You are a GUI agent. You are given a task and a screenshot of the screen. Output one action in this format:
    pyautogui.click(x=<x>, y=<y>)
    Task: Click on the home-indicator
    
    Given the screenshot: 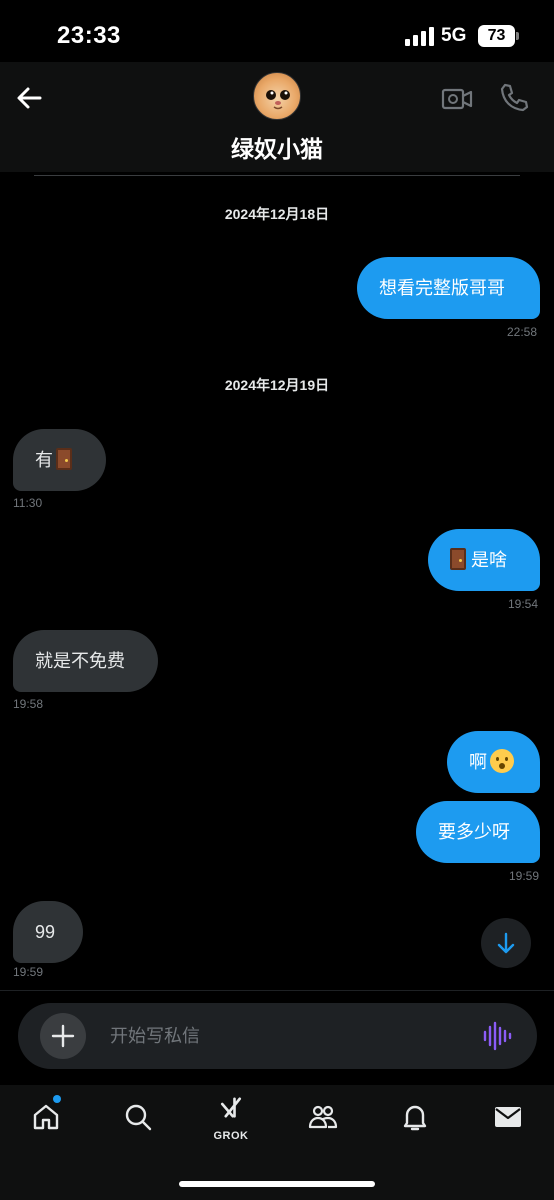 What is the action you would take?
    pyautogui.click(x=277, y=1184)
    